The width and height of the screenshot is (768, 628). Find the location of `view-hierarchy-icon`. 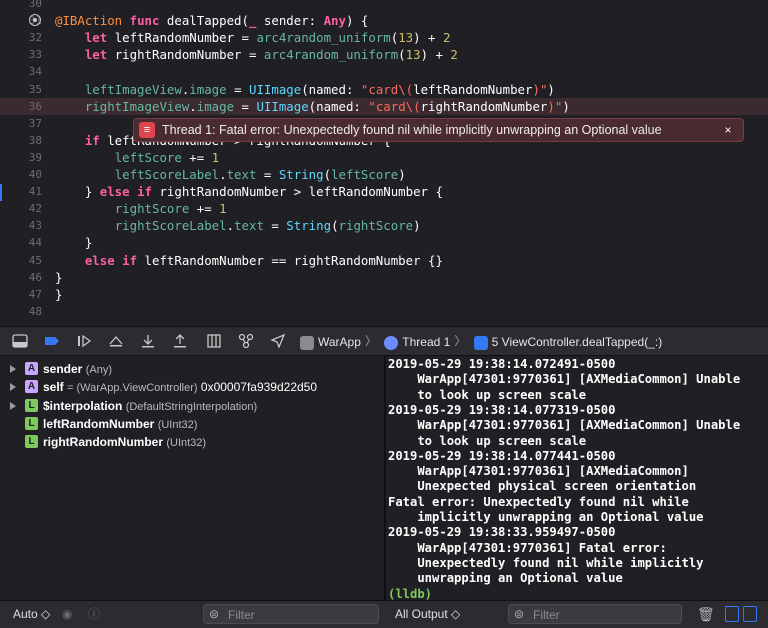

view-hierarchy-icon is located at coordinates (214, 341).